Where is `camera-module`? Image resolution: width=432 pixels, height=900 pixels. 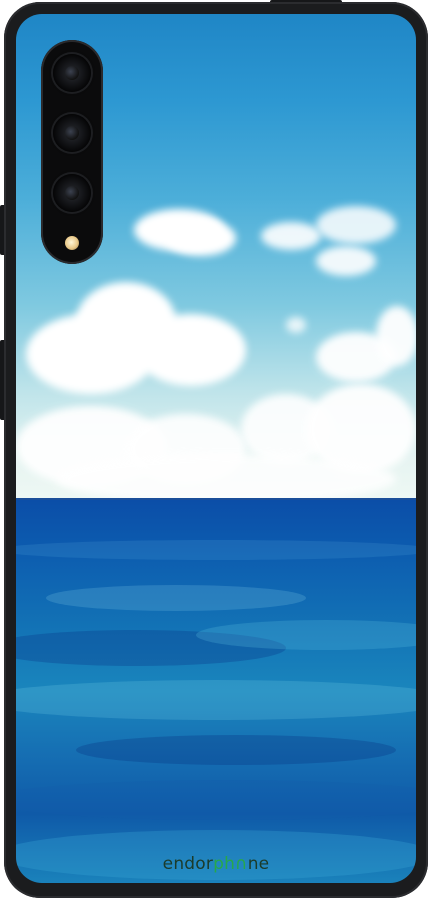 camera-module is located at coordinates (72, 152).